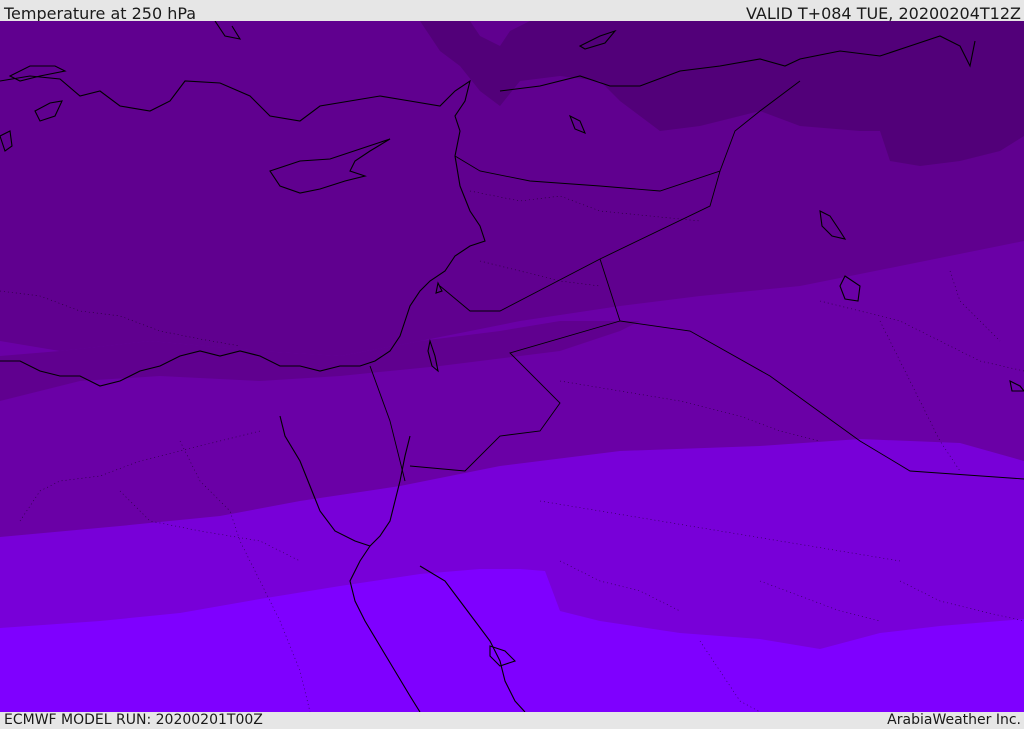  Describe the element at coordinates (954, 720) in the screenshot. I see `credit-label: ArabiaWeather Inc.` at that location.